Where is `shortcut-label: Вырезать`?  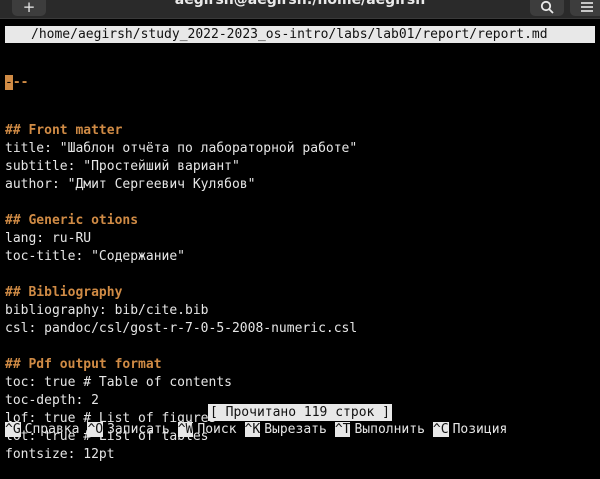
shortcut-label: Вырезать is located at coordinates (295, 429).